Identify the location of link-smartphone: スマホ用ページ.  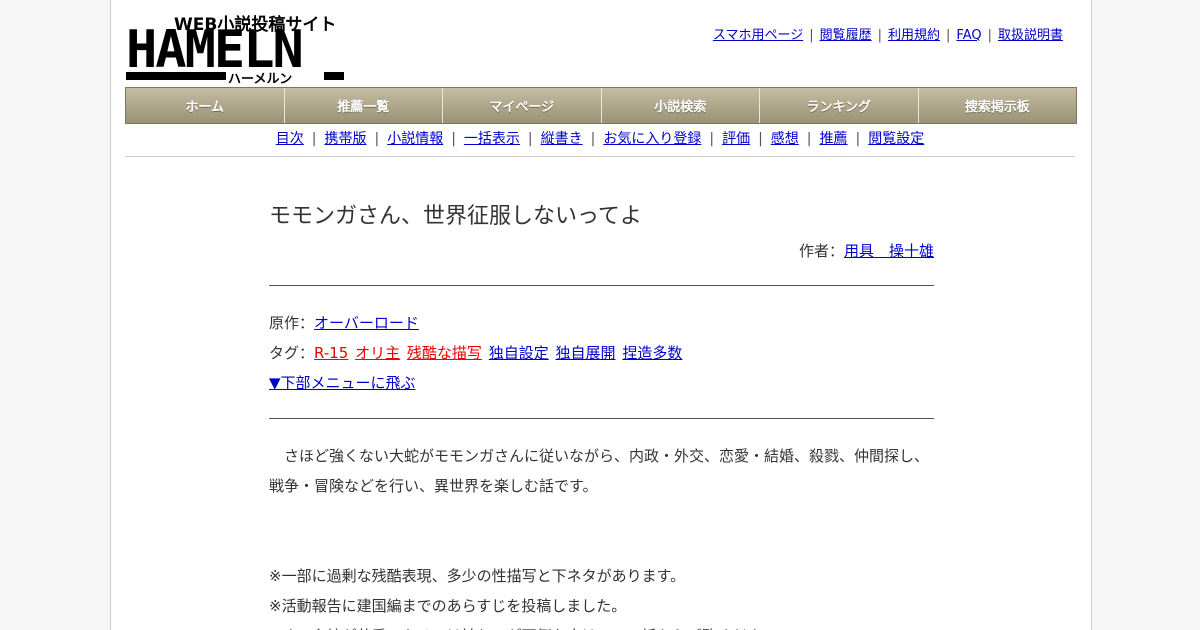
(758, 35).